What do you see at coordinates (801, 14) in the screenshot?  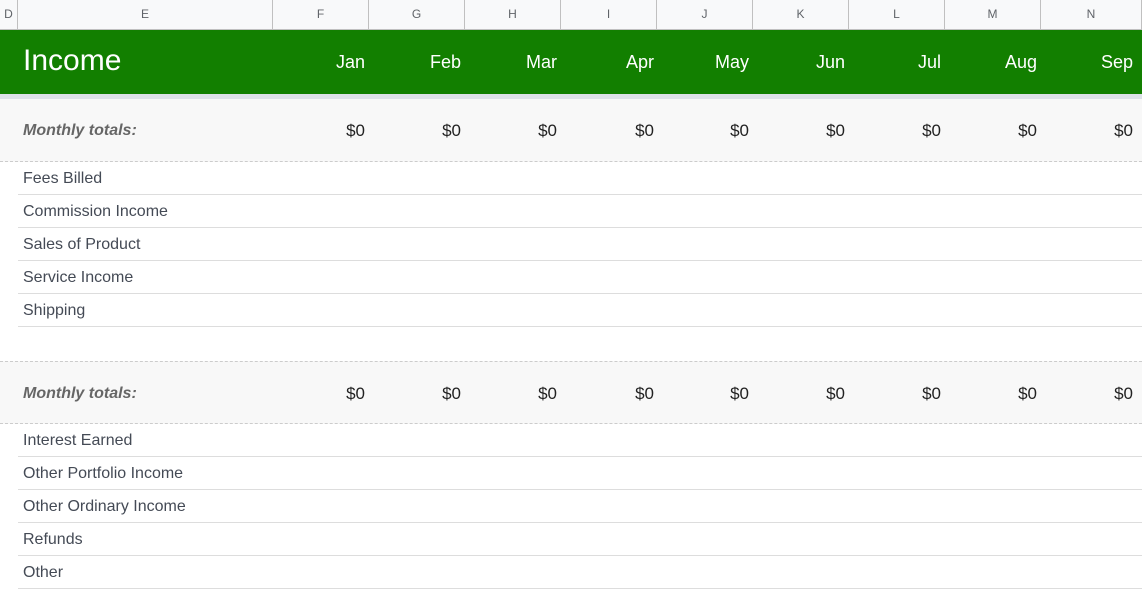 I see `column-header-k: K` at bounding box center [801, 14].